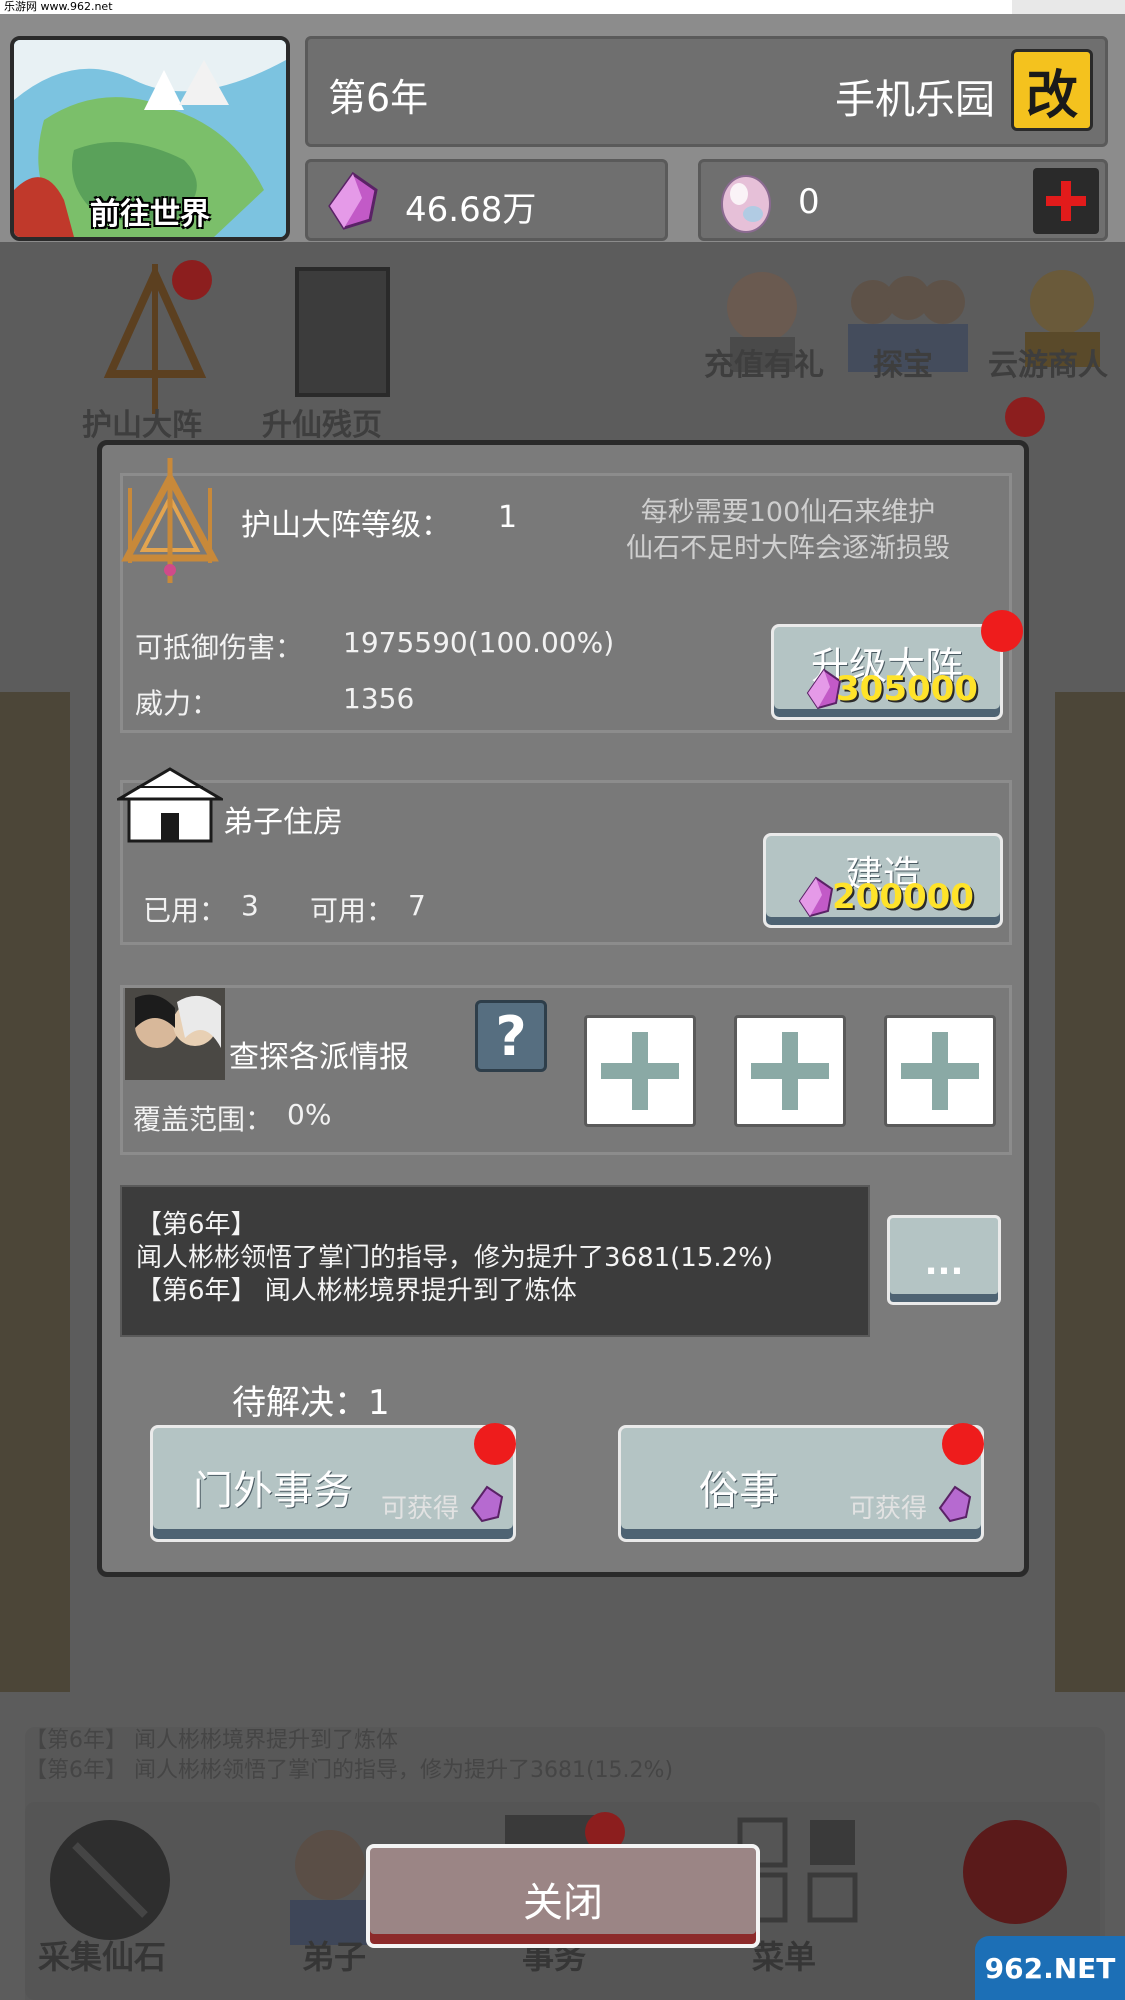 The height and width of the screenshot is (2000, 1125). What do you see at coordinates (142, 425) in the screenshot?
I see `bg-icon-formation: 护山大阵` at bounding box center [142, 425].